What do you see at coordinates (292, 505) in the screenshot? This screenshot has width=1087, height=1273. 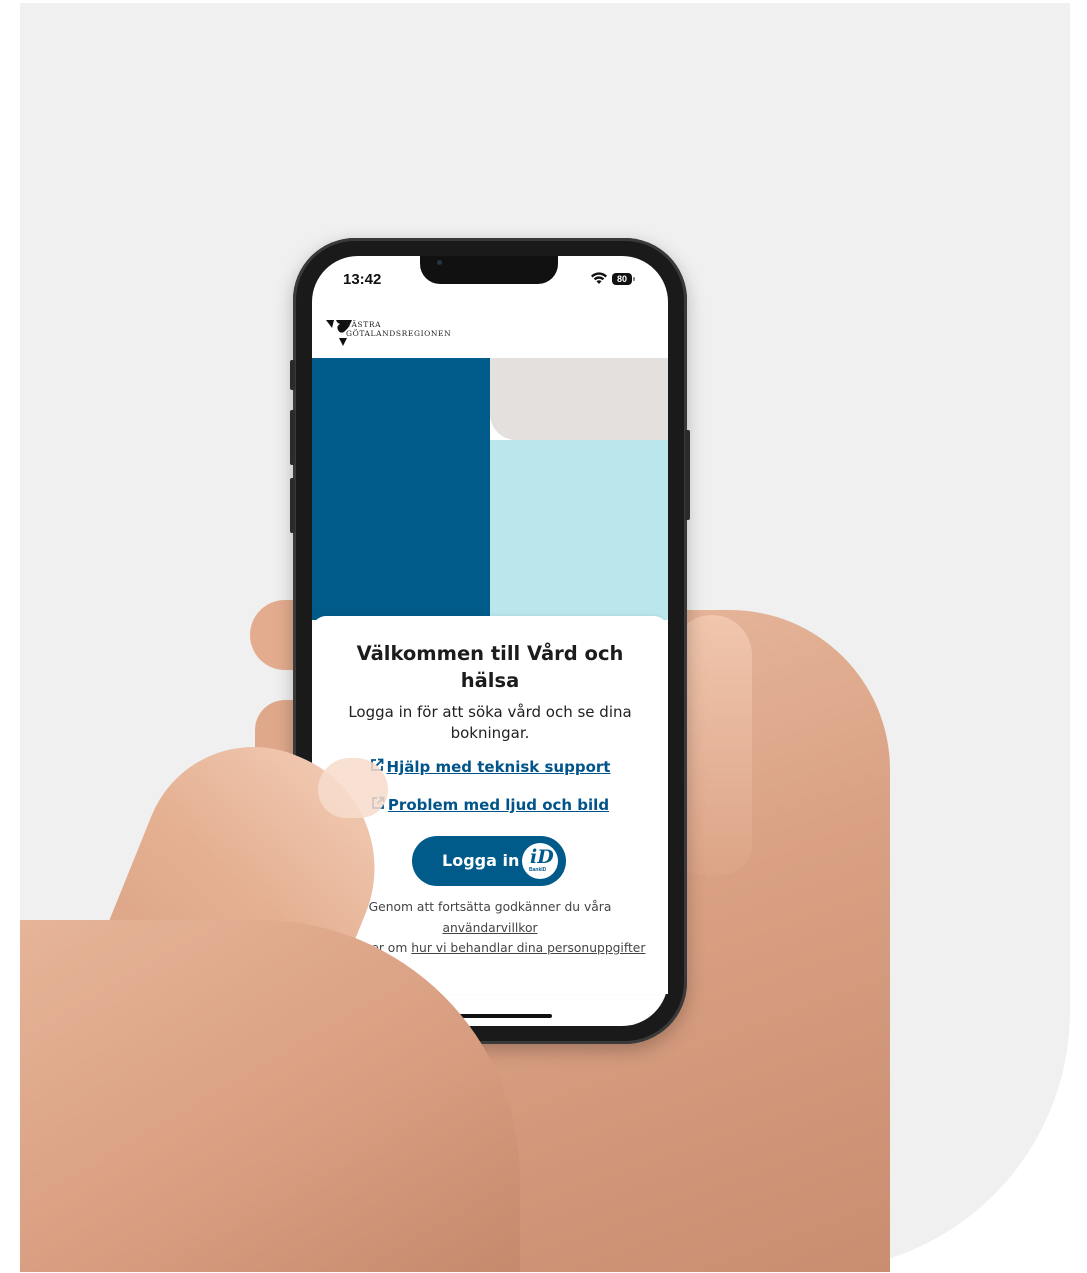 I see `phone-volume-down` at bounding box center [292, 505].